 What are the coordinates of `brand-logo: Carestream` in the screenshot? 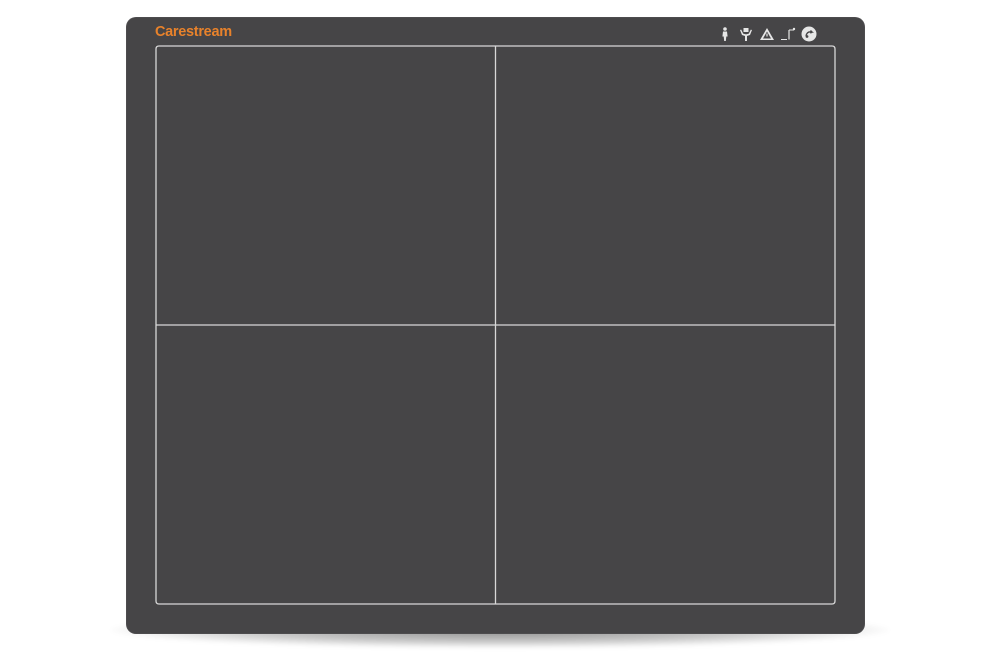 It's located at (193, 32).